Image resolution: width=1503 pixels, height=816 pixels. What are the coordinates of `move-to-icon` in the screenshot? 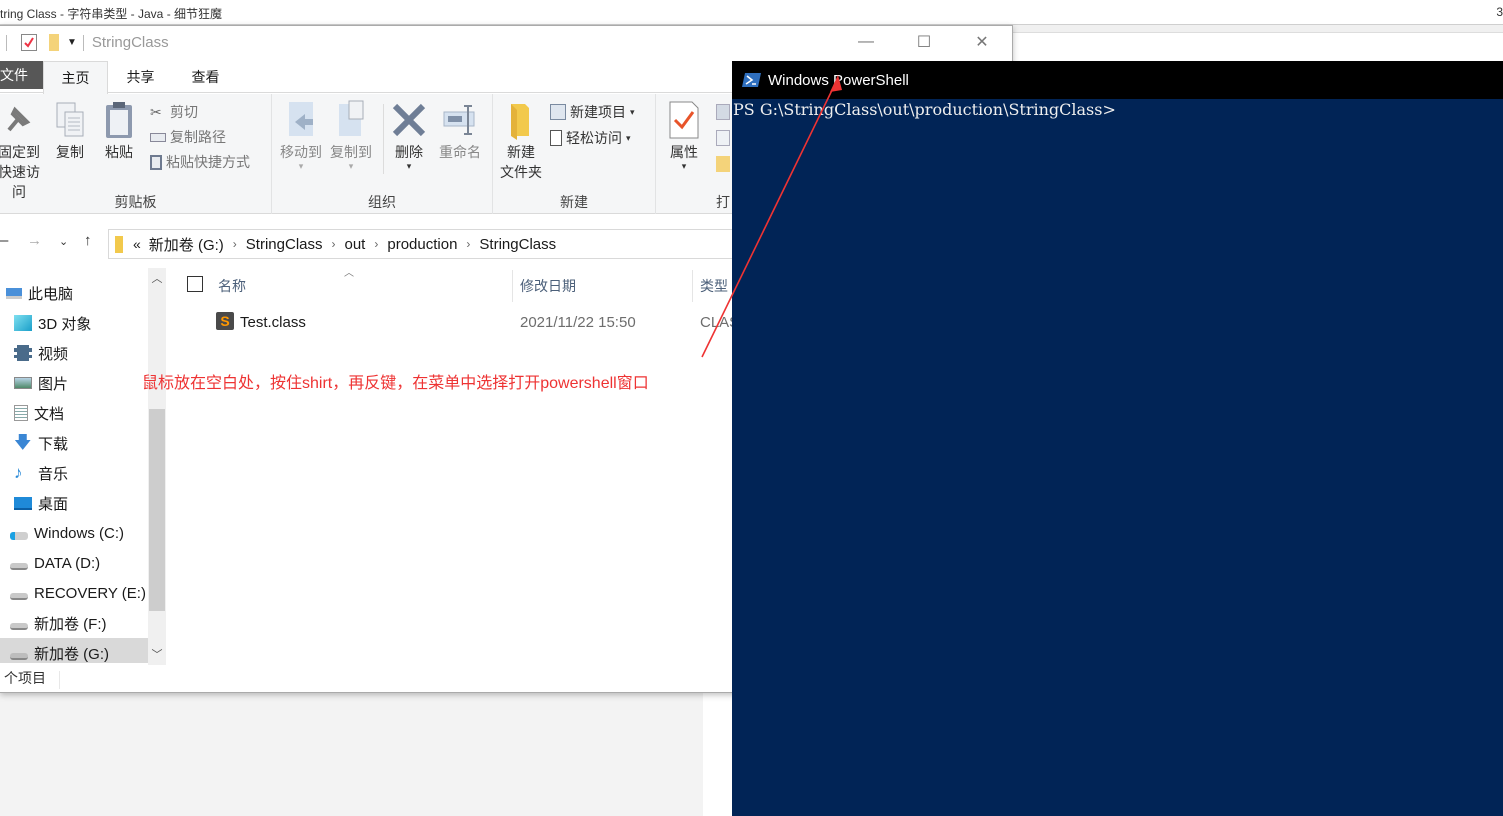 It's located at (301, 119).